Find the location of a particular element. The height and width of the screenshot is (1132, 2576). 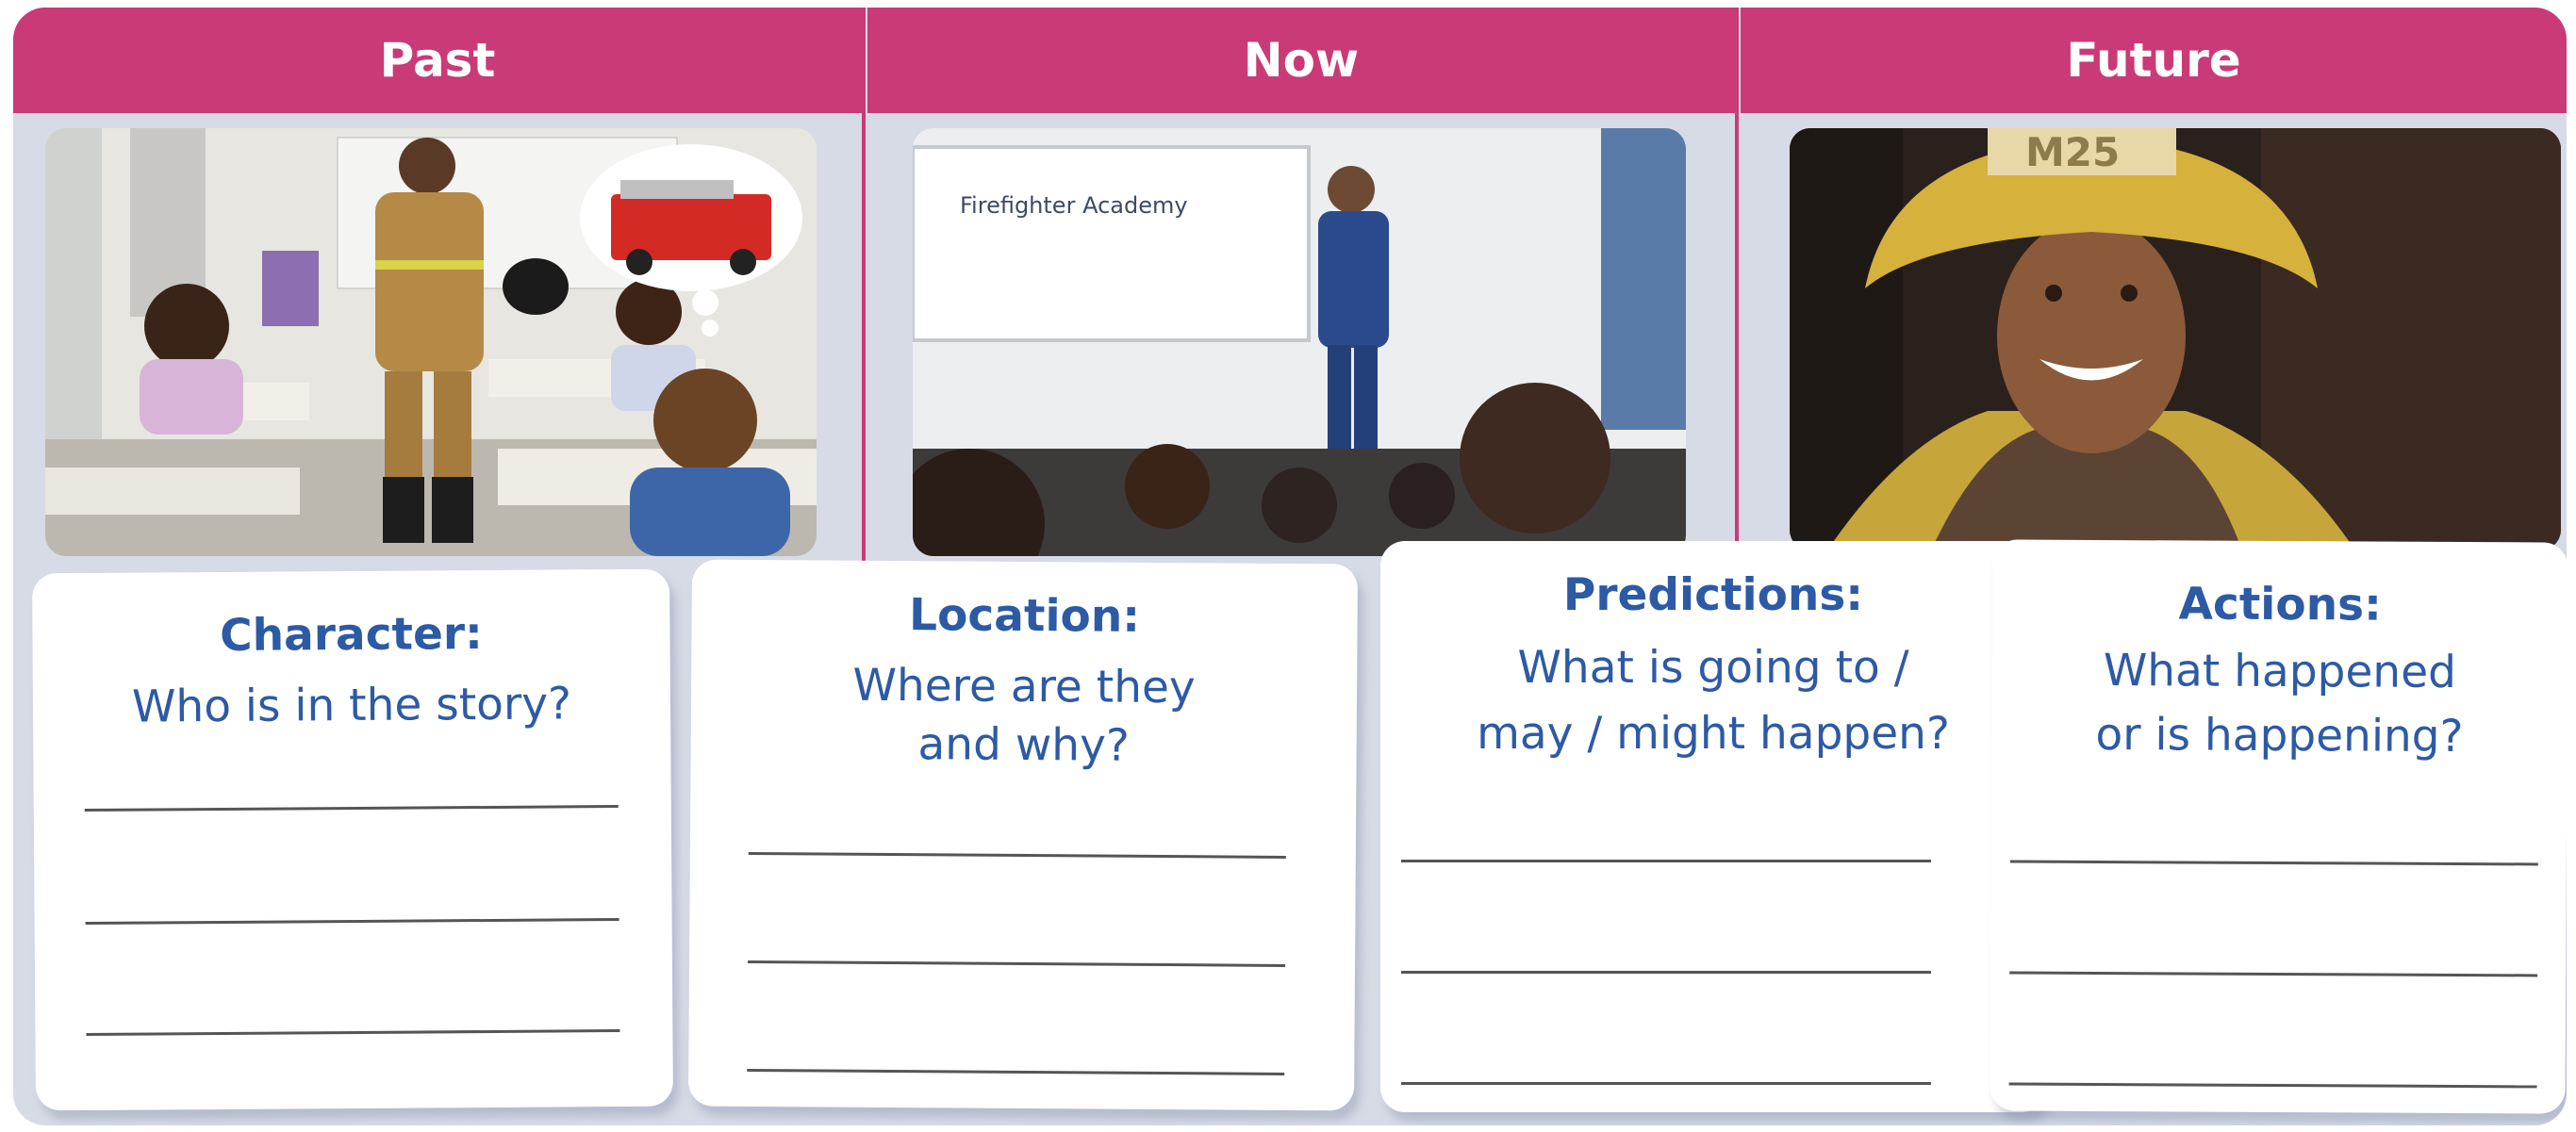

photo-future-firefighter: M25 is located at coordinates (2175, 339).